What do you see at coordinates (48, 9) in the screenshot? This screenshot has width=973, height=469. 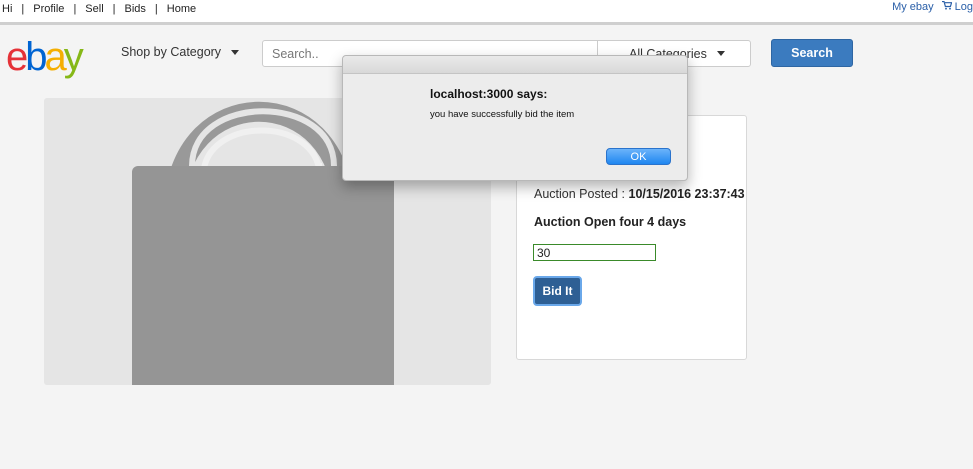 I see `nav-link-profile: Profile` at bounding box center [48, 9].